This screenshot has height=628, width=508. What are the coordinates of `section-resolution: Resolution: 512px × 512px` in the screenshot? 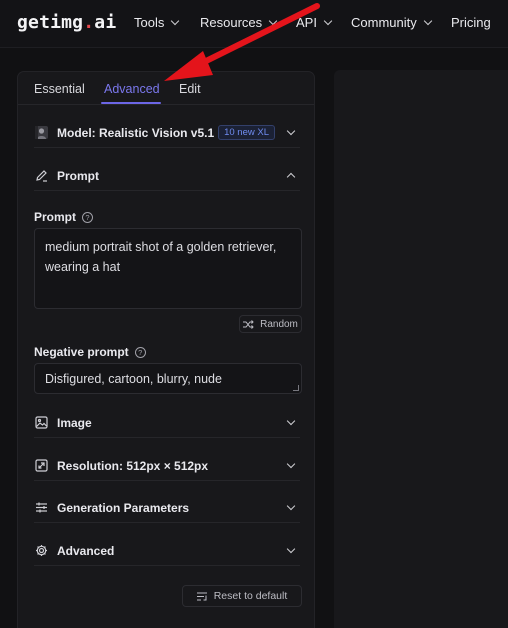 It's located at (167, 466).